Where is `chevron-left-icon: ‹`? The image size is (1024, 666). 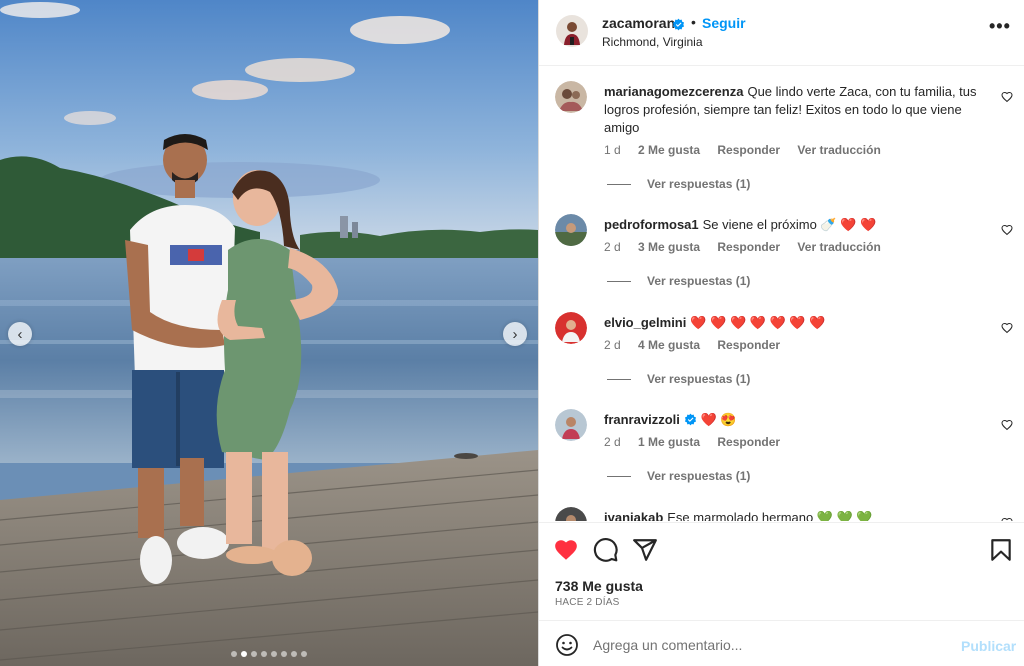
chevron-left-icon: ‹ is located at coordinates (20, 334).